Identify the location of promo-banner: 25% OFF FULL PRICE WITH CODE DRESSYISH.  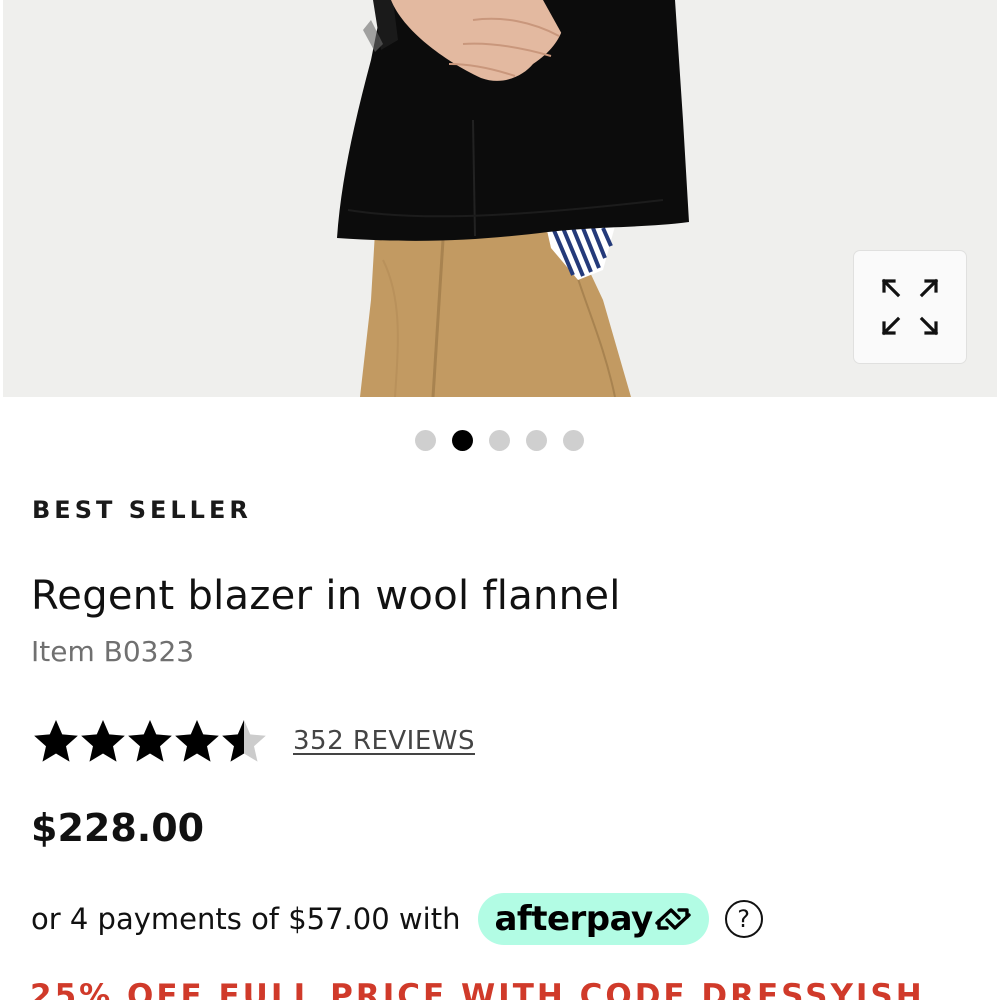
(477, 989).